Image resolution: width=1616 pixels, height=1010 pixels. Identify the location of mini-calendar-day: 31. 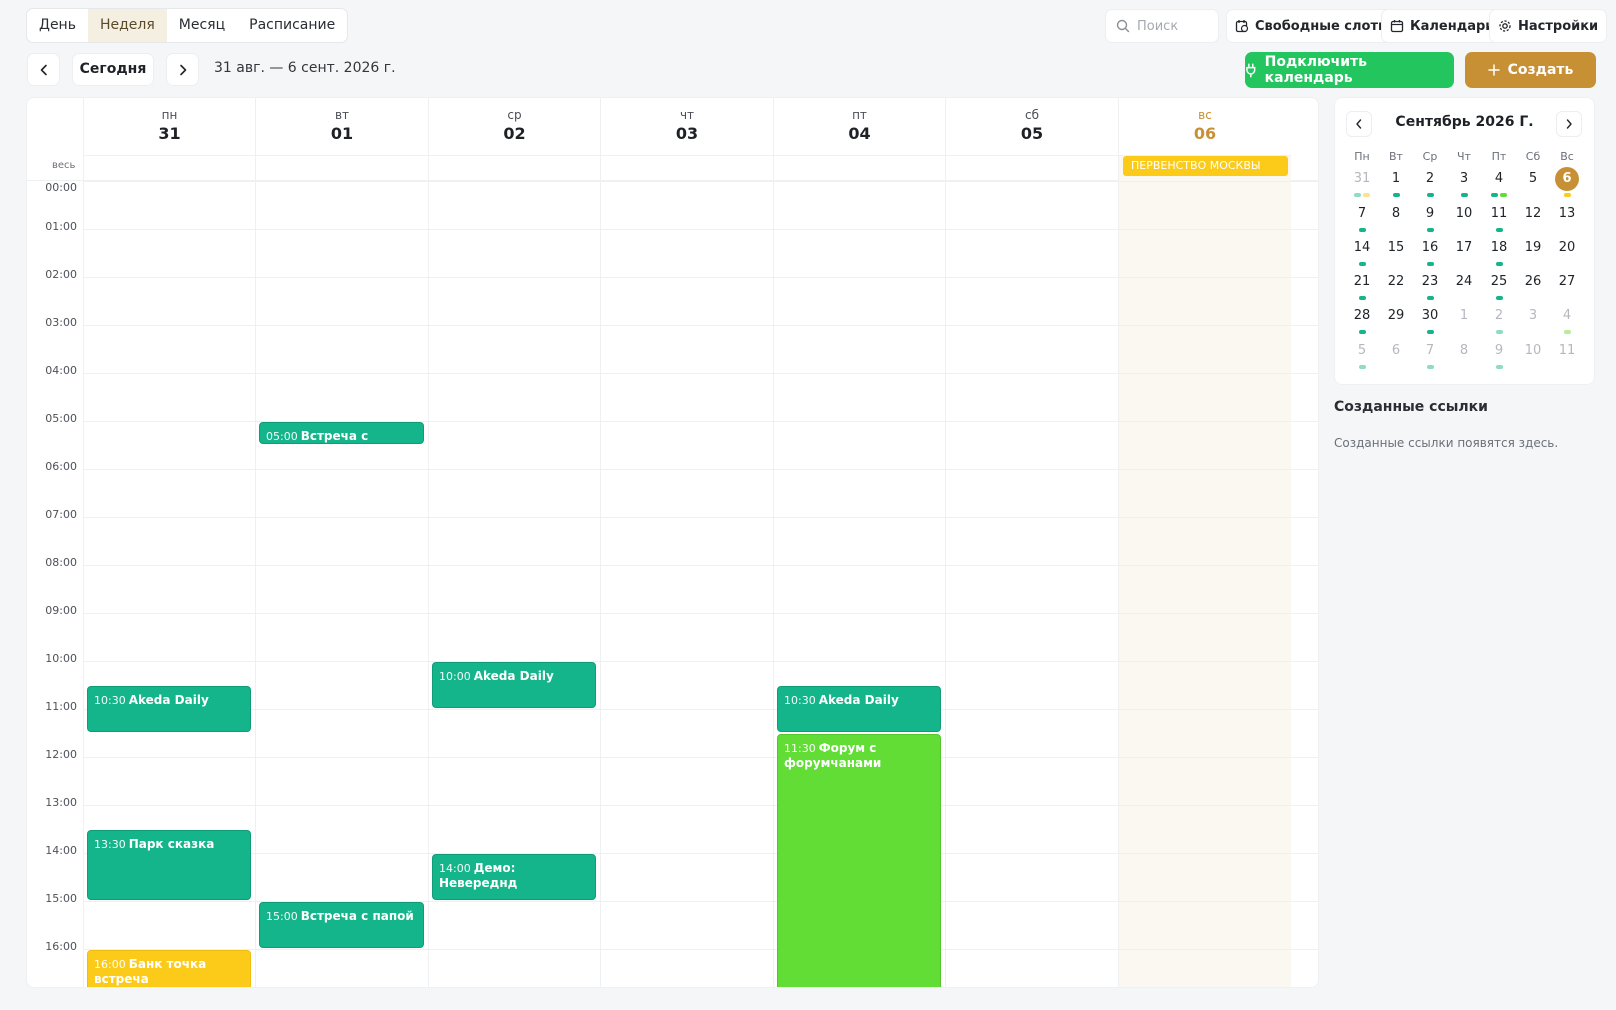
(1362, 179).